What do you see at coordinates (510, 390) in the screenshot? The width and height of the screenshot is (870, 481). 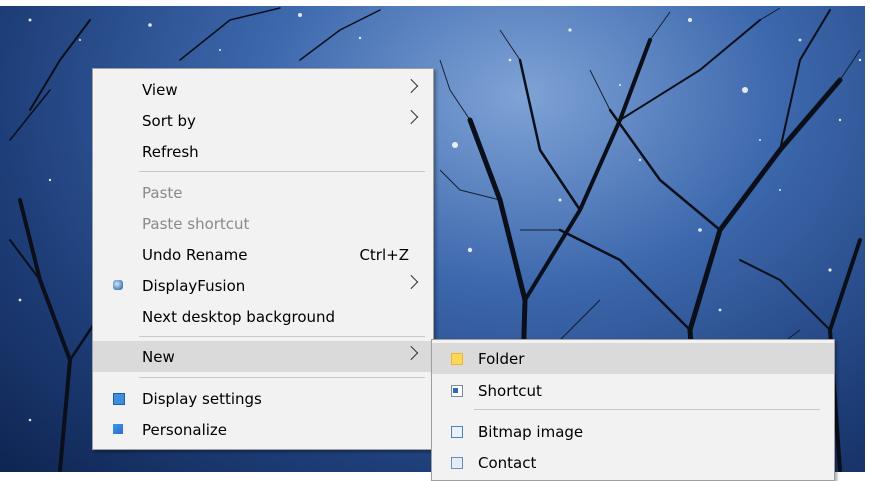 I see `submenu-item-label: Shortcut` at bounding box center [510, 390].